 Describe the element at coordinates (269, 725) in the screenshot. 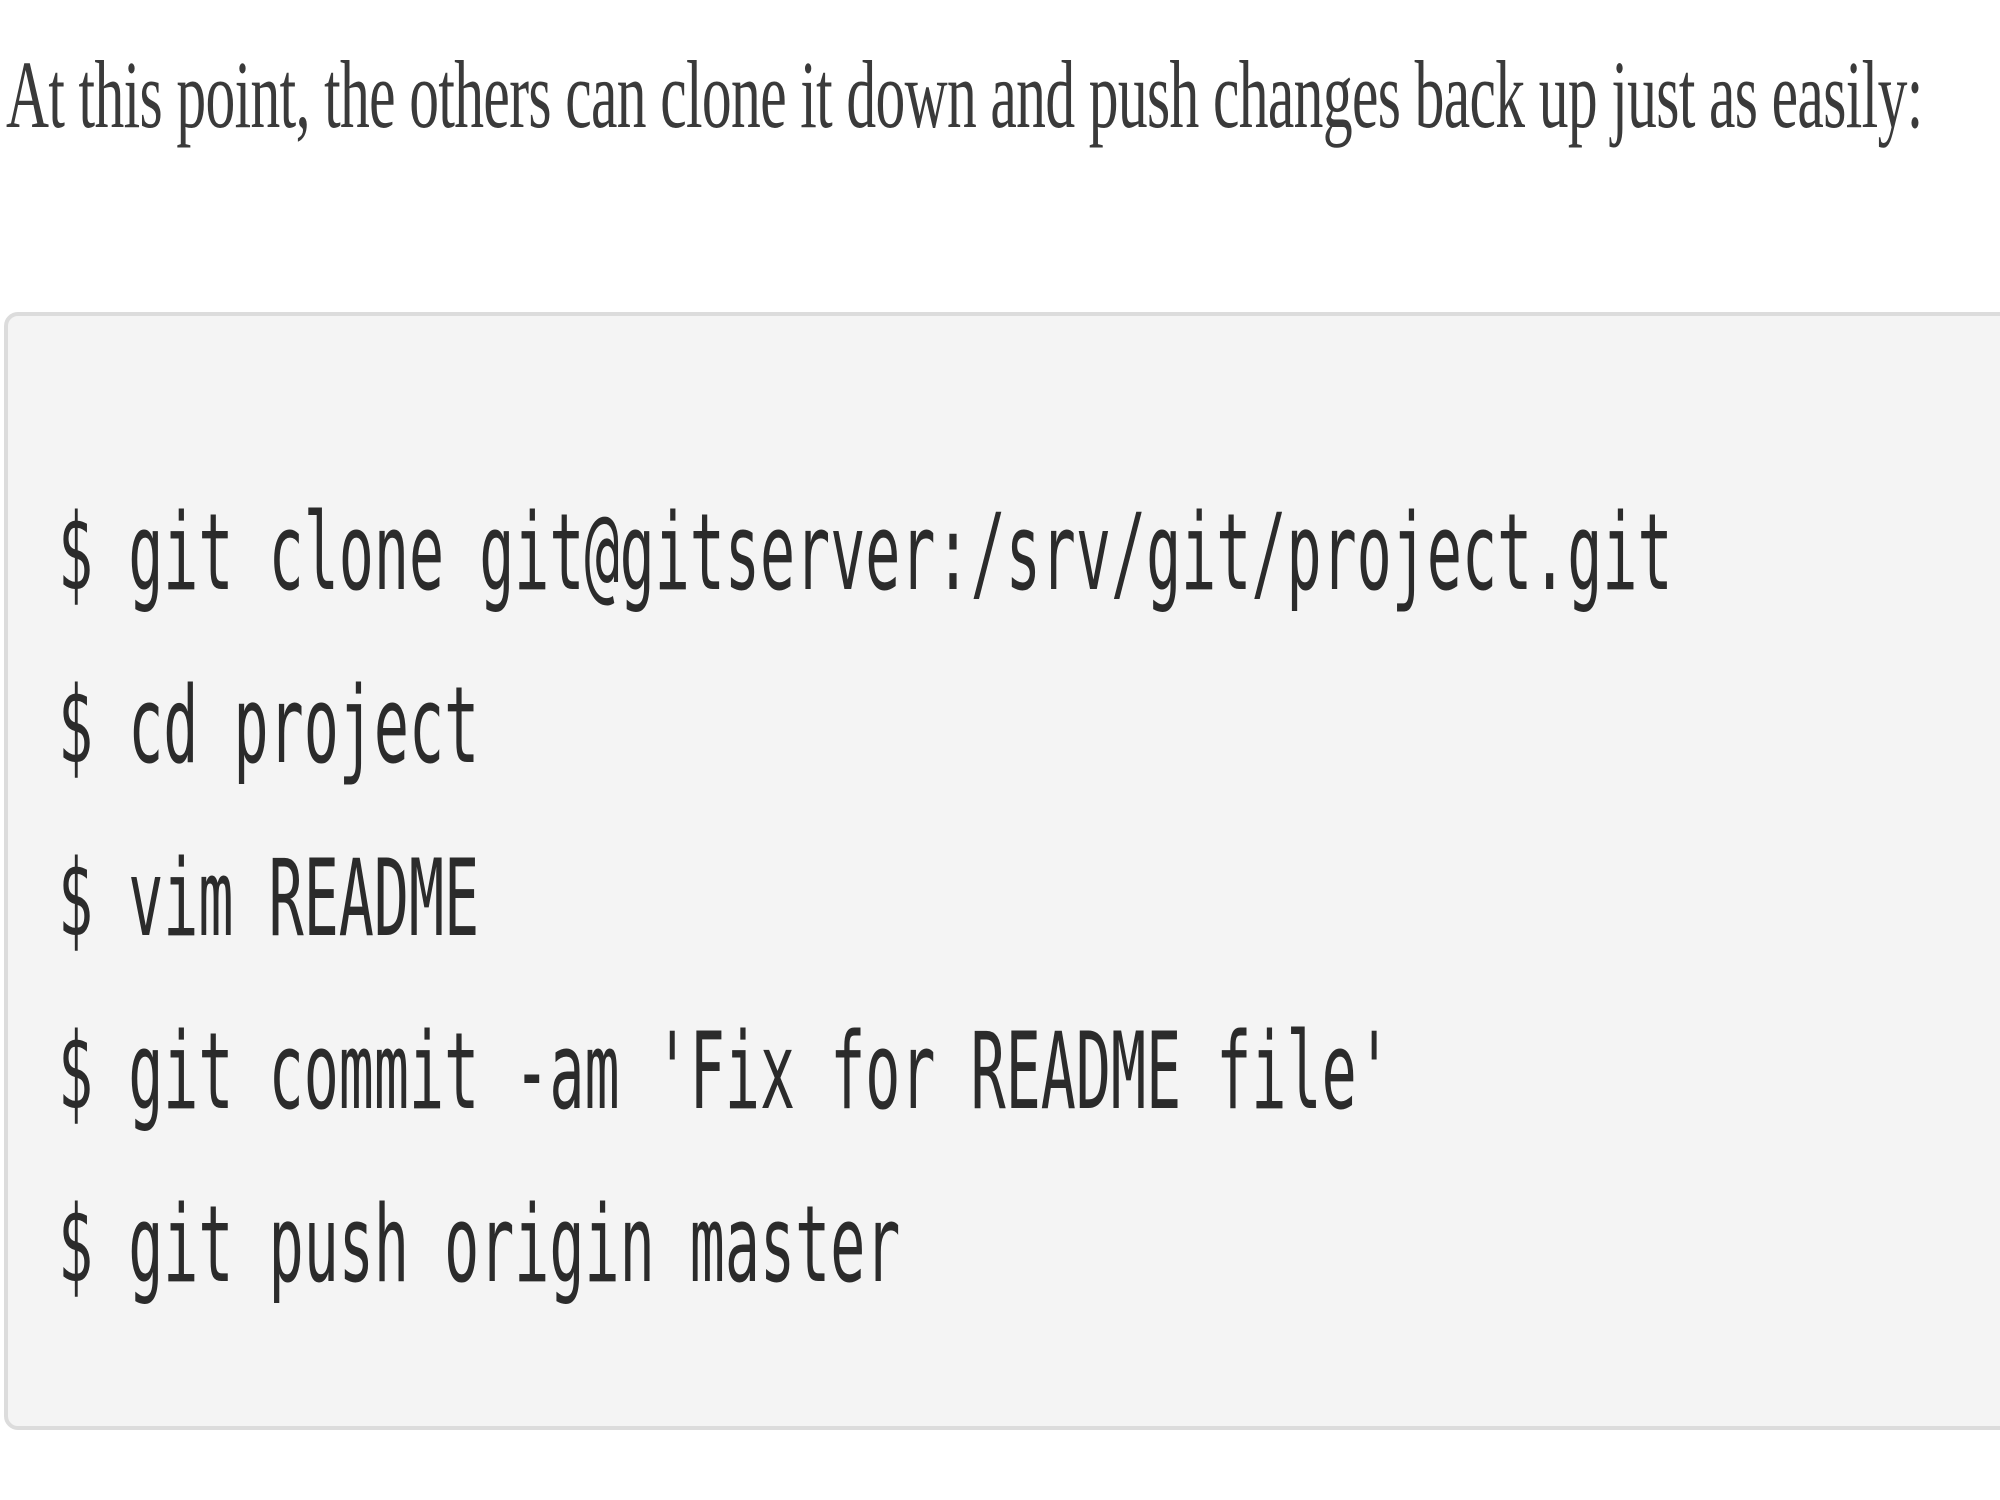

I see `code-line: $ cd project` at that location.